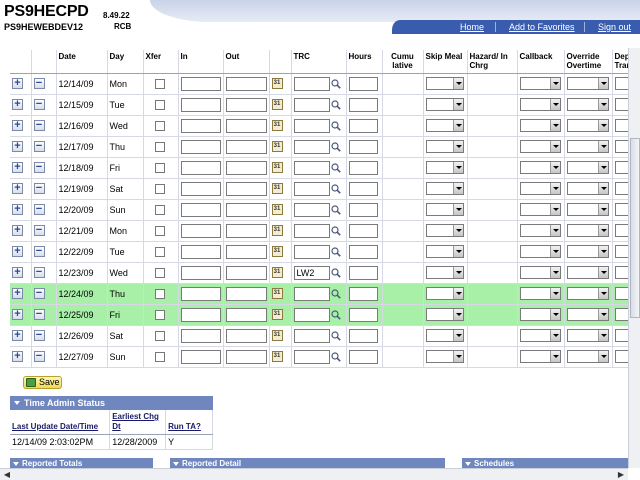 Image resolution: width=640 pixels, height=480 pixels. Describe the element at coordinates (621, 475) in the screenshot. I see `scroll-right-arrow-icon: ▶` at that location.